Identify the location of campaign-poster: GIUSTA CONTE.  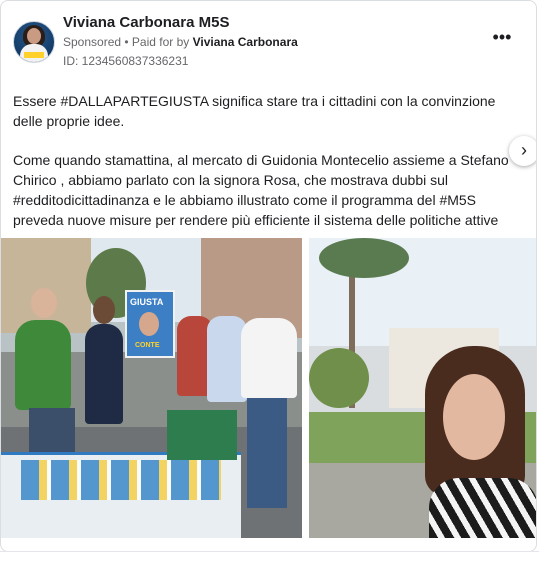
(150, 324).